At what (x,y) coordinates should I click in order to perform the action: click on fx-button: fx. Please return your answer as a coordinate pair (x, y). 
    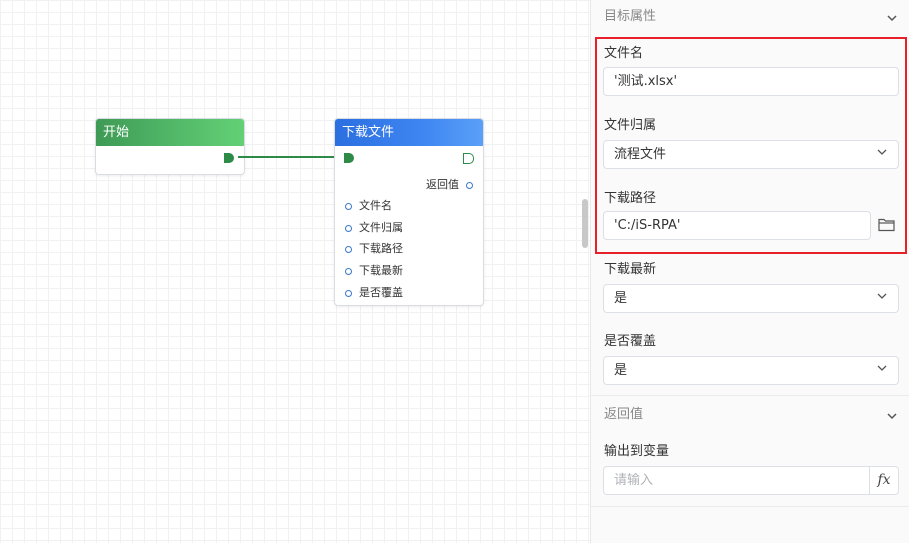
    Looking at the image, I should click on (883, 480).